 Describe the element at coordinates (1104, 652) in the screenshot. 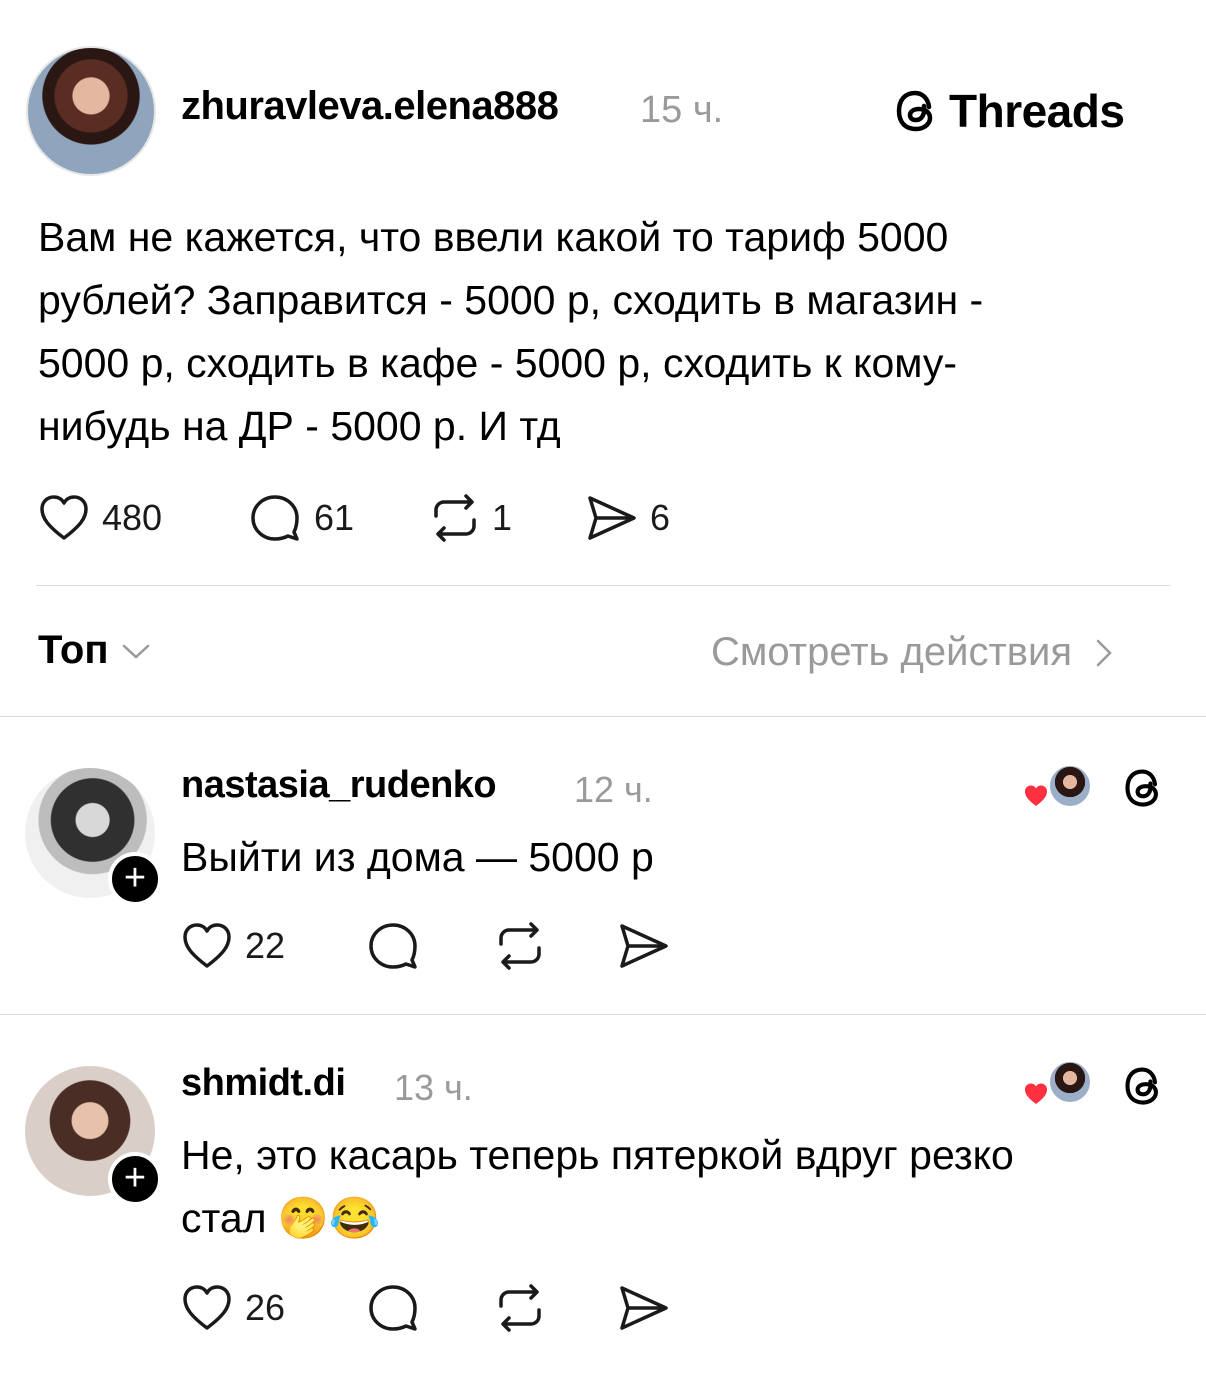

I see `chevron-right-icon` at that location.